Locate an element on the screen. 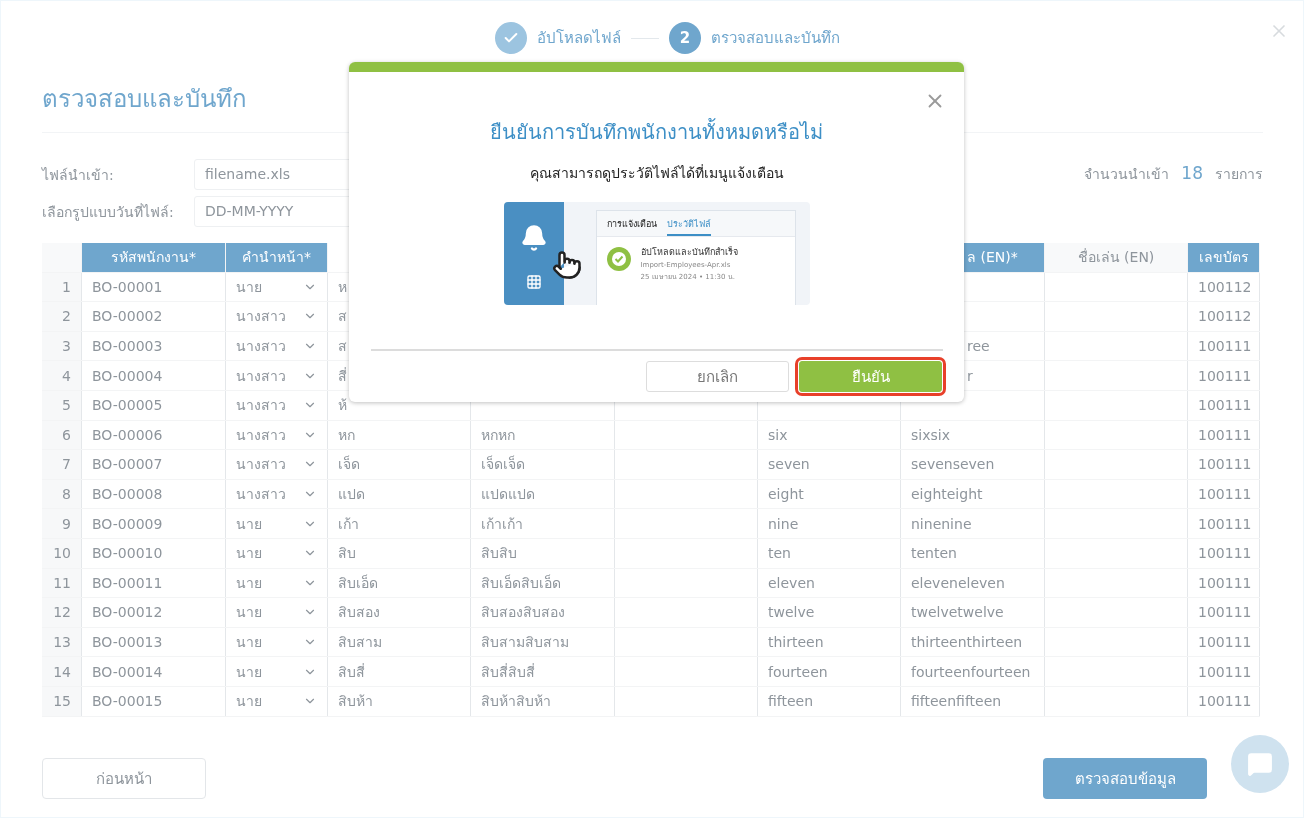  tab-label: การแจ้งเตือน is located at coordinates (631, 224).